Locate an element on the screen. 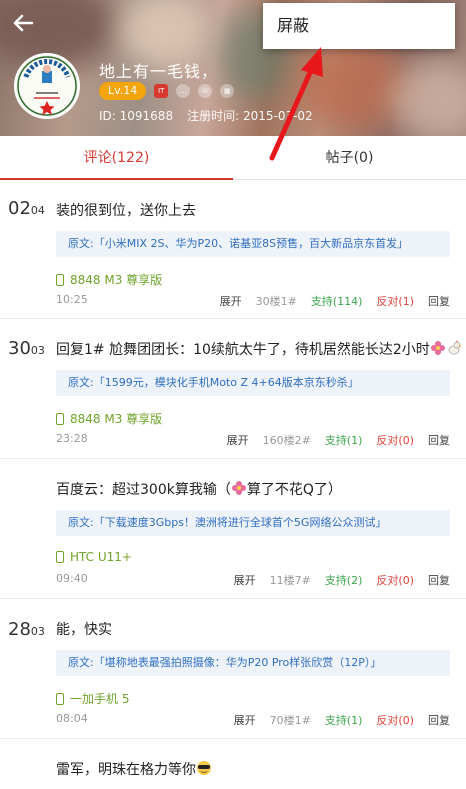 Image resolution: width=466 pixels, height=789 pixels. comment-text: 雷军，明珠在格力等你 is located at coordinates (255, 769).